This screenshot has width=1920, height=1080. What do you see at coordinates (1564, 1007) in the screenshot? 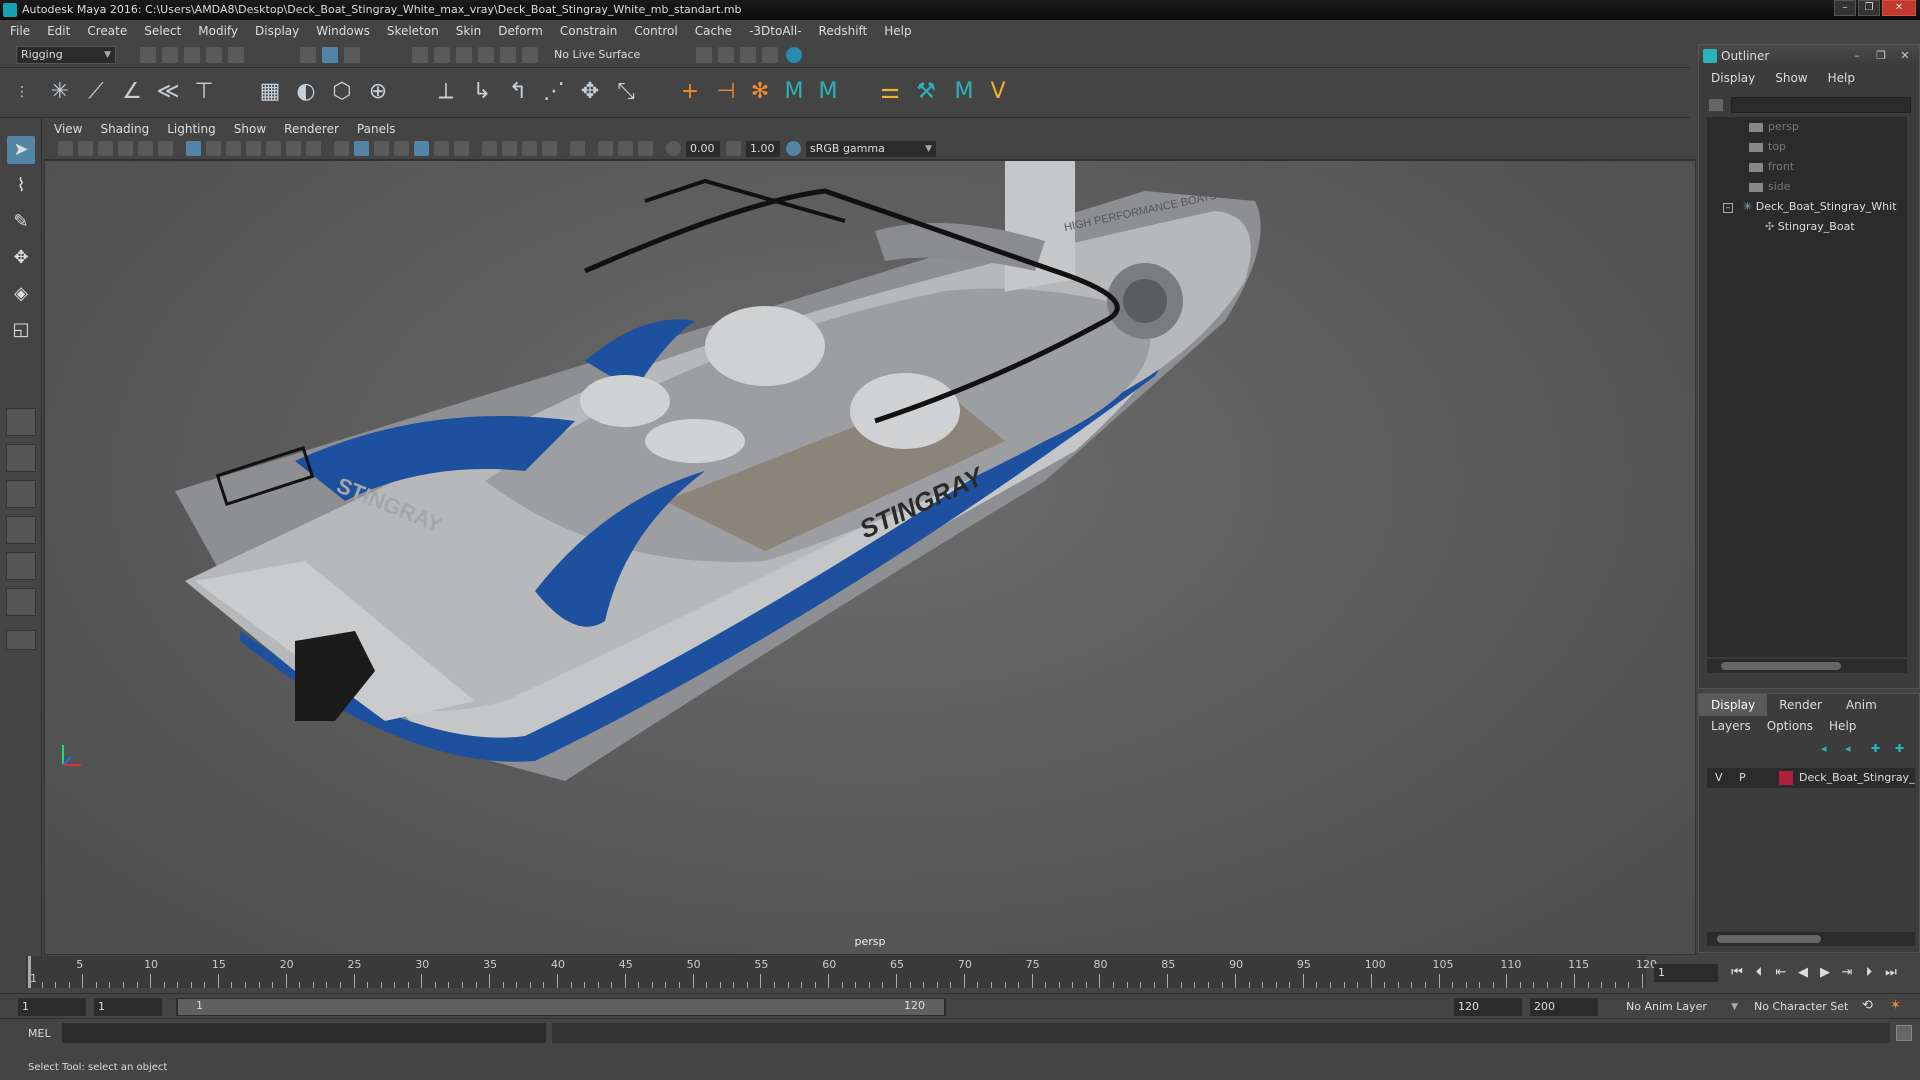
I see `animation-end-field: 200` at bounding box center [1564, 1007].